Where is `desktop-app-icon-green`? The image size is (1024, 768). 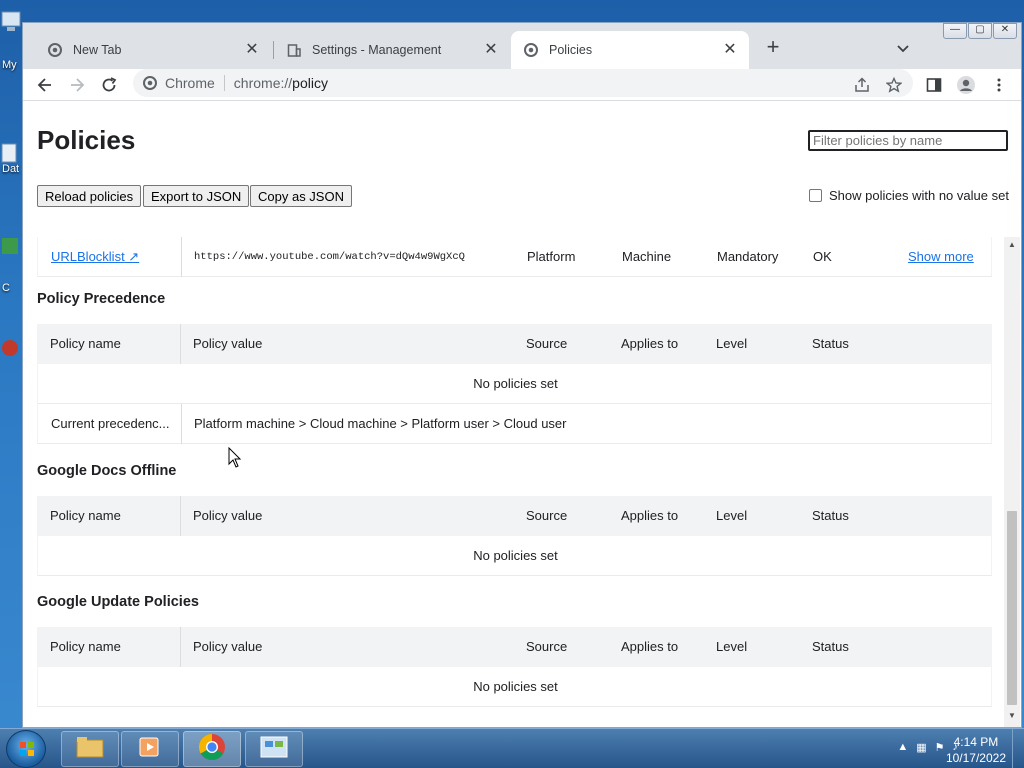 desktop-app-icon-green is located at coordinates (11, 247).